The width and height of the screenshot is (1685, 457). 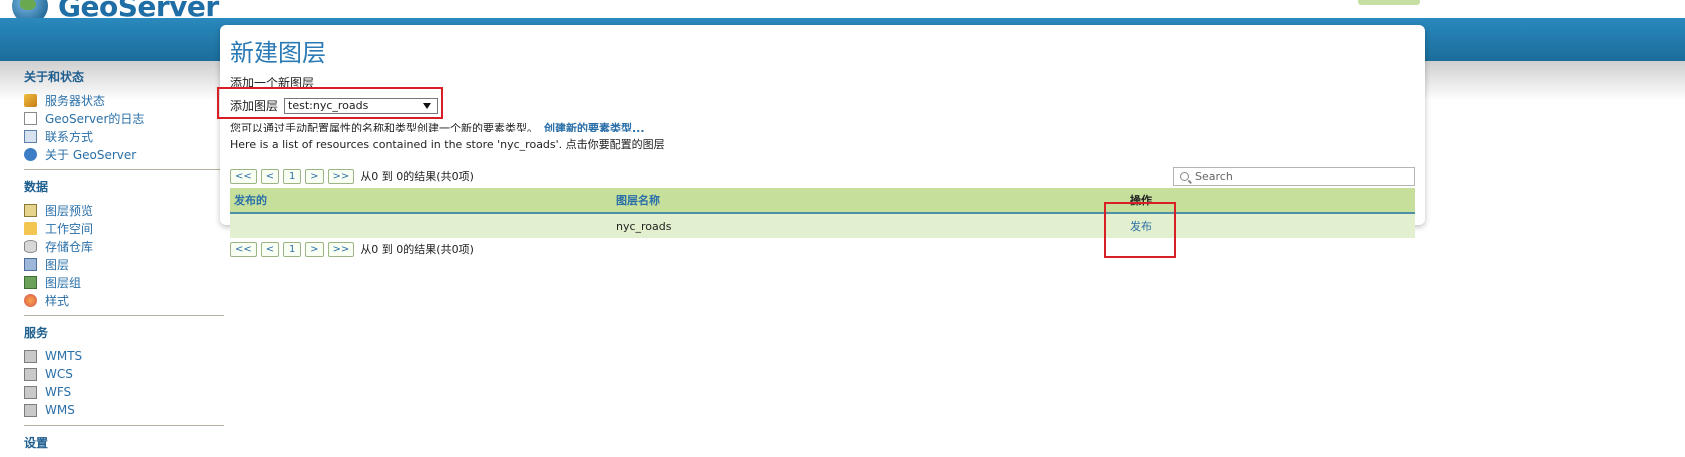 I want to click on sidebar-item-label: 图层预览, so click(x=69, y=210).